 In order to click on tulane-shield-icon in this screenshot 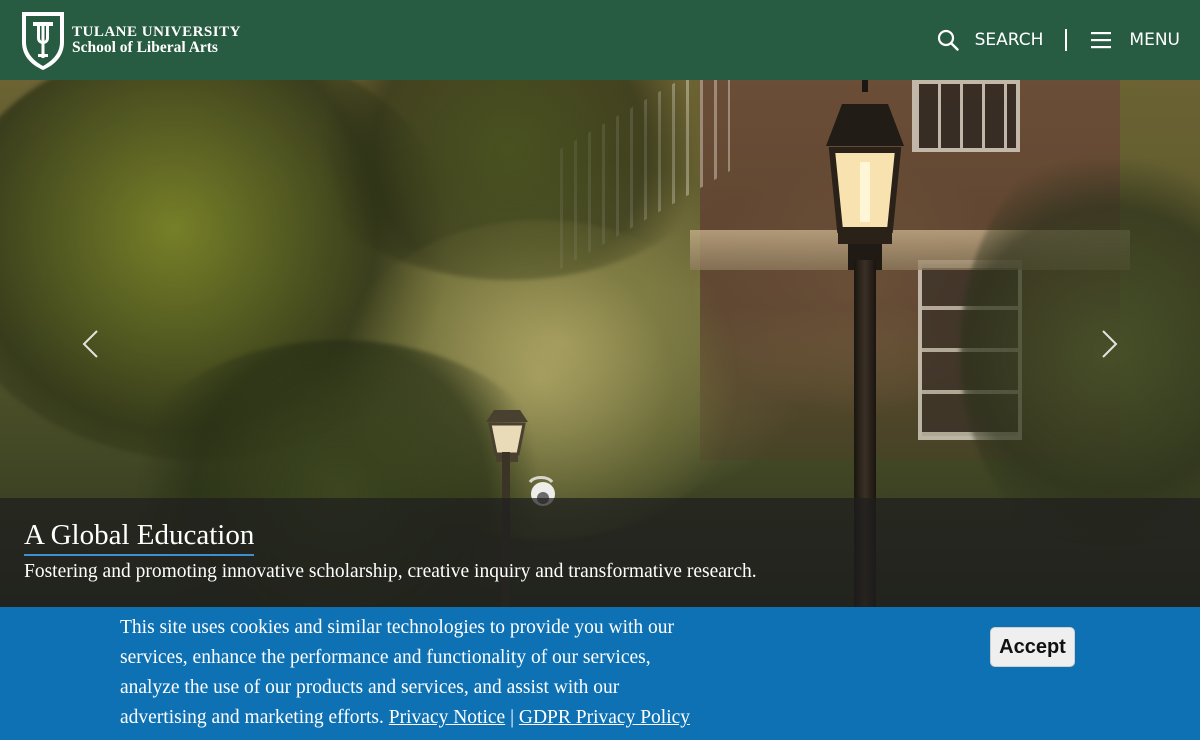, I will do `click(43, 41)`.